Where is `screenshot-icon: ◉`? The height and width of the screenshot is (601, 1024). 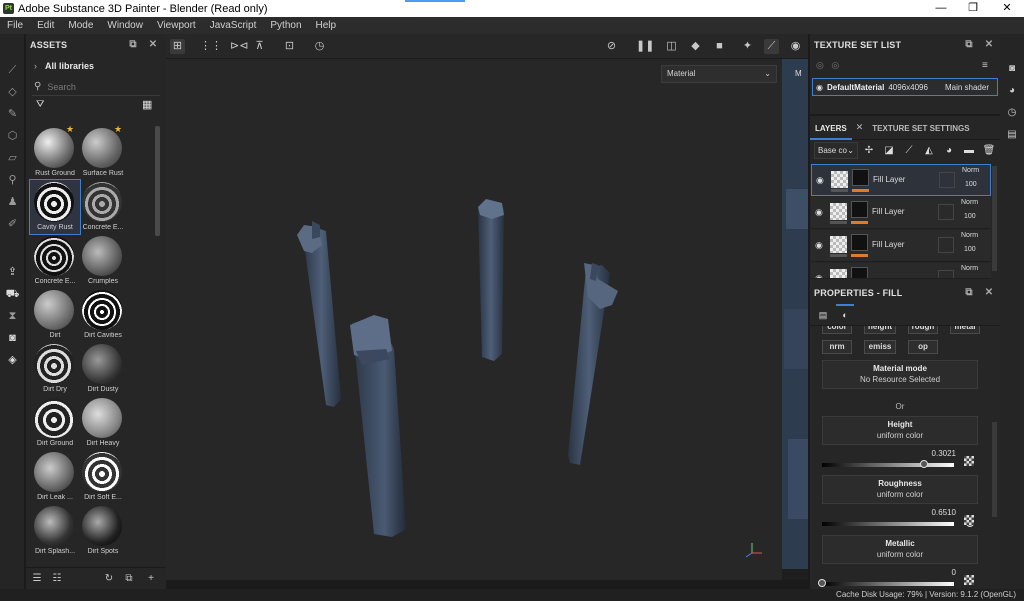
screenshot-icon: ◉ is located at coordinates (795, 46).